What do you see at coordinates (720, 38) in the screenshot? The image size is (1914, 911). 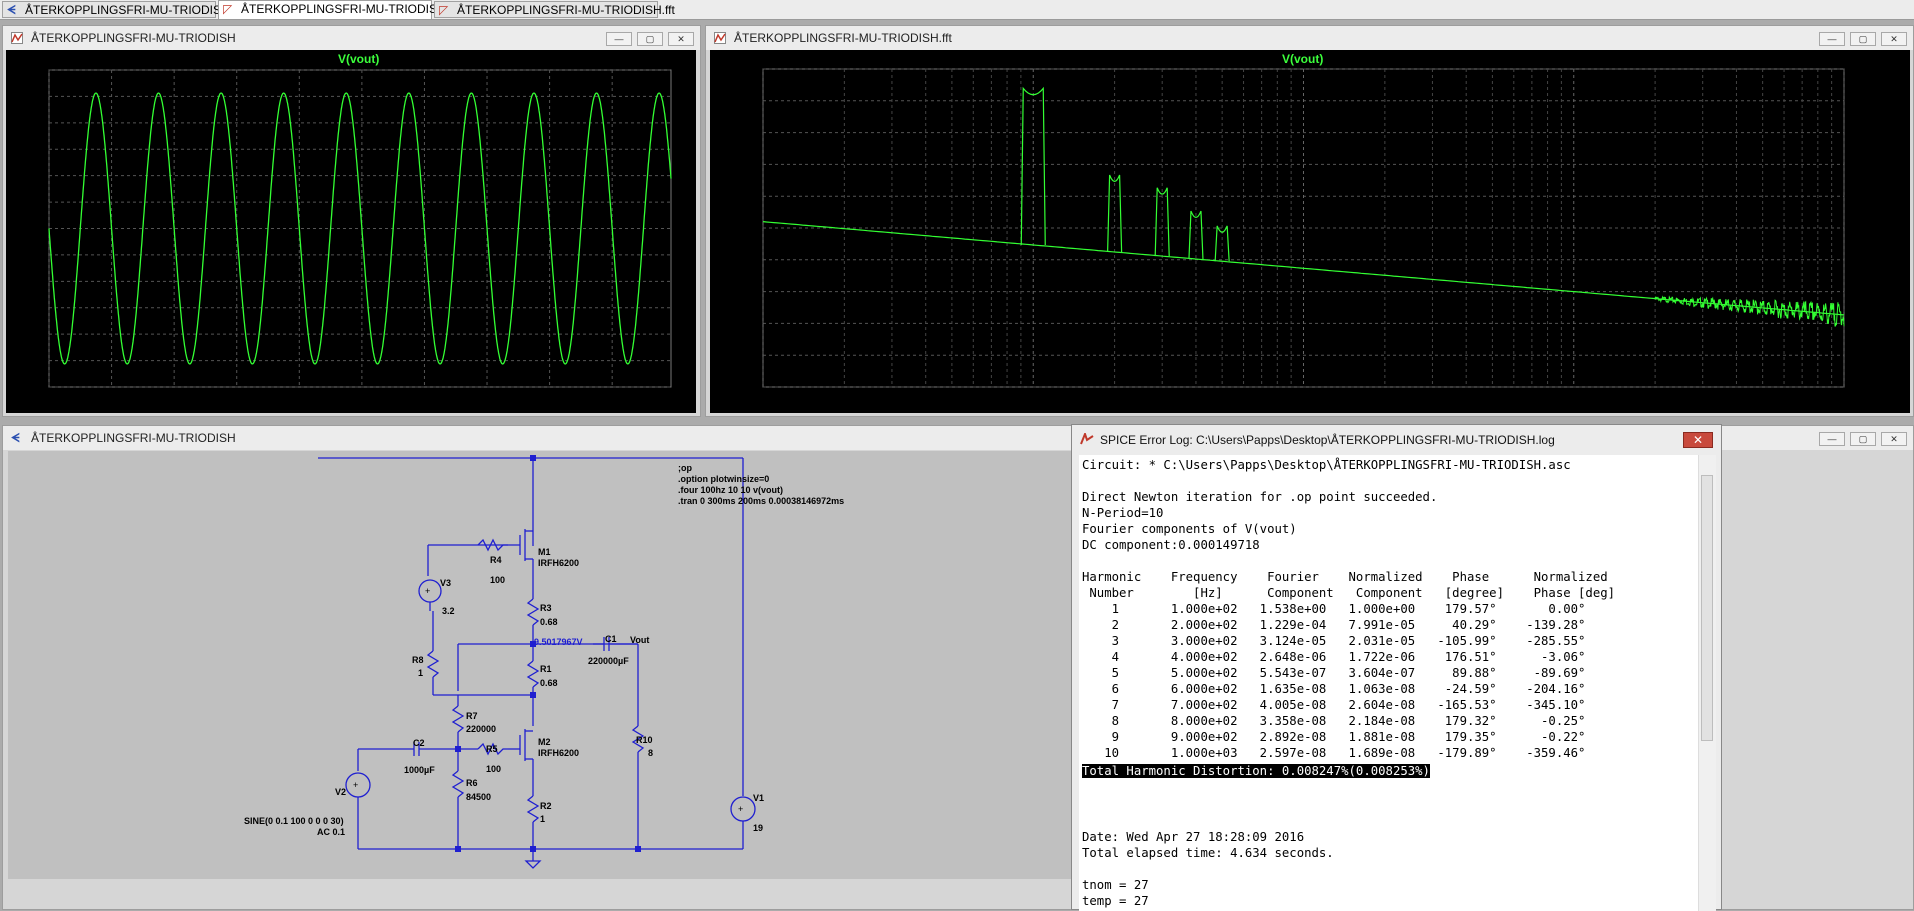 I see `waveform-icon` at bounding box center [720, 38].